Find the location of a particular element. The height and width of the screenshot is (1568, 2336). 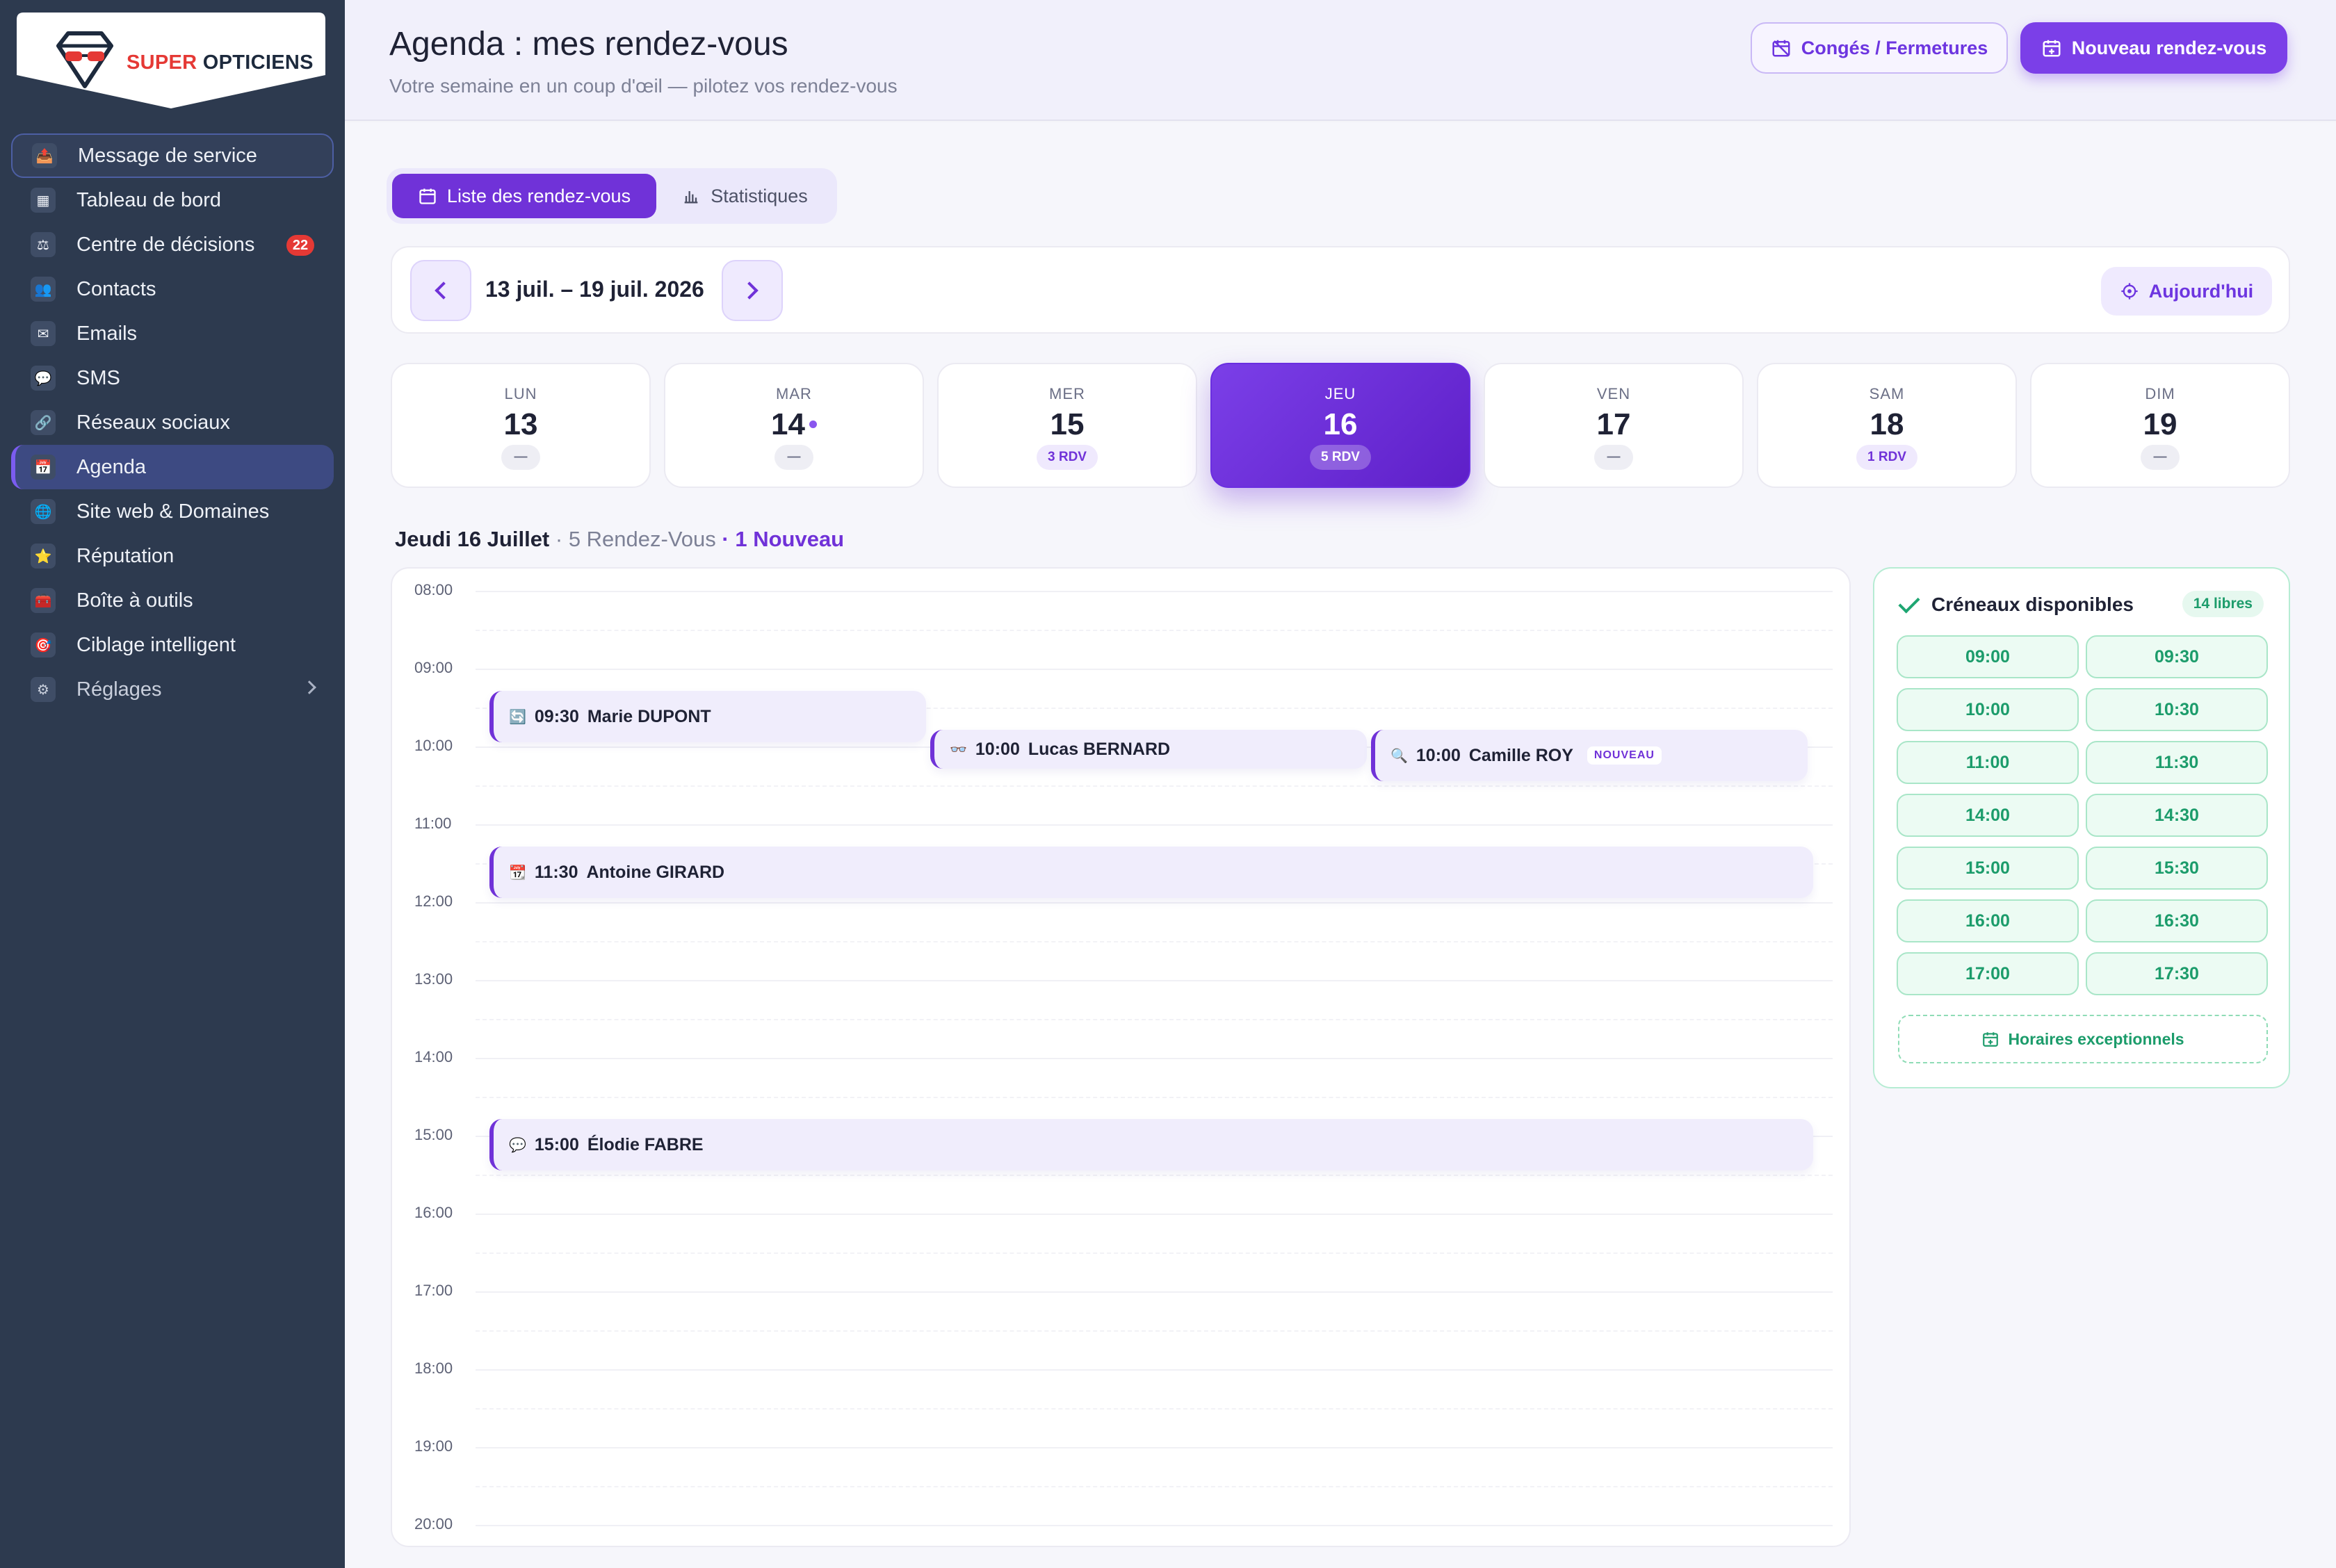

slot-button: 17:30 is located at coordinates (2177, 973).